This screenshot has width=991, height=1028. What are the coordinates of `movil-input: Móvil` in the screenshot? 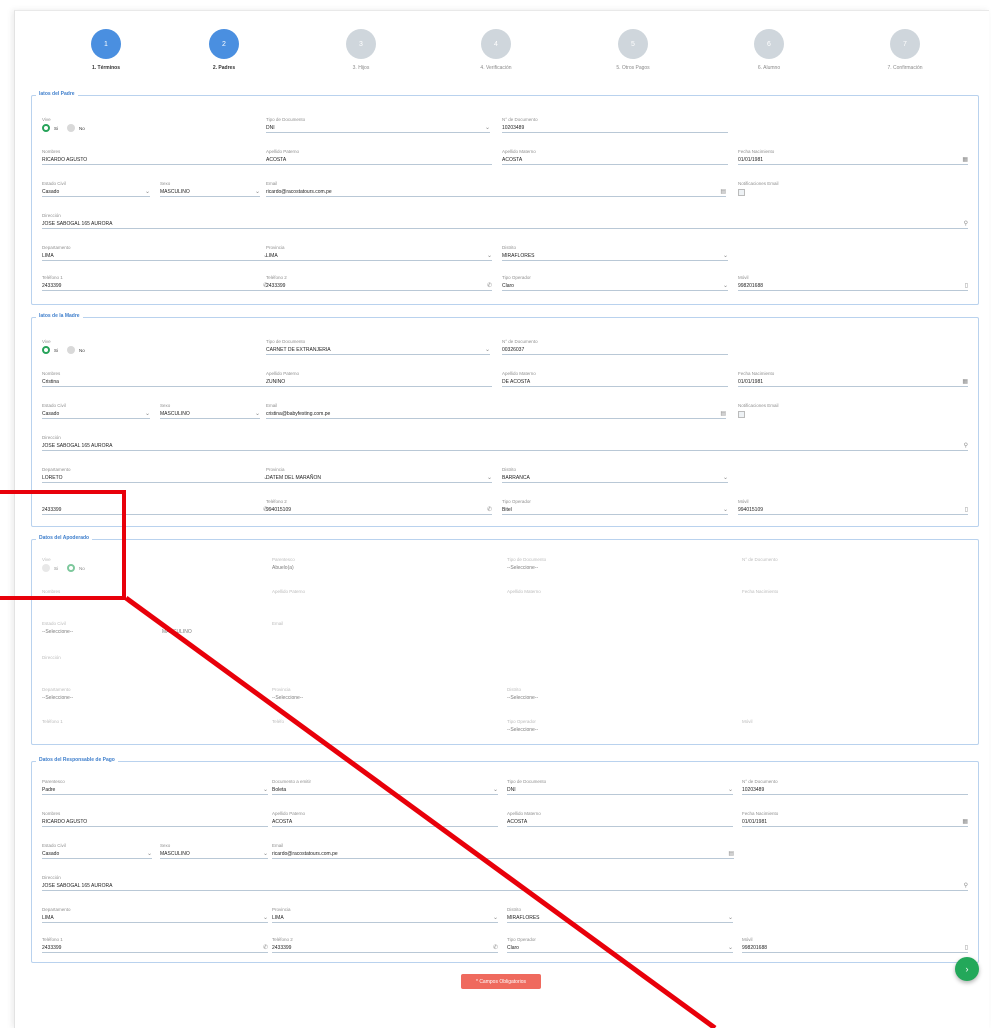 It's located at (842, 729).